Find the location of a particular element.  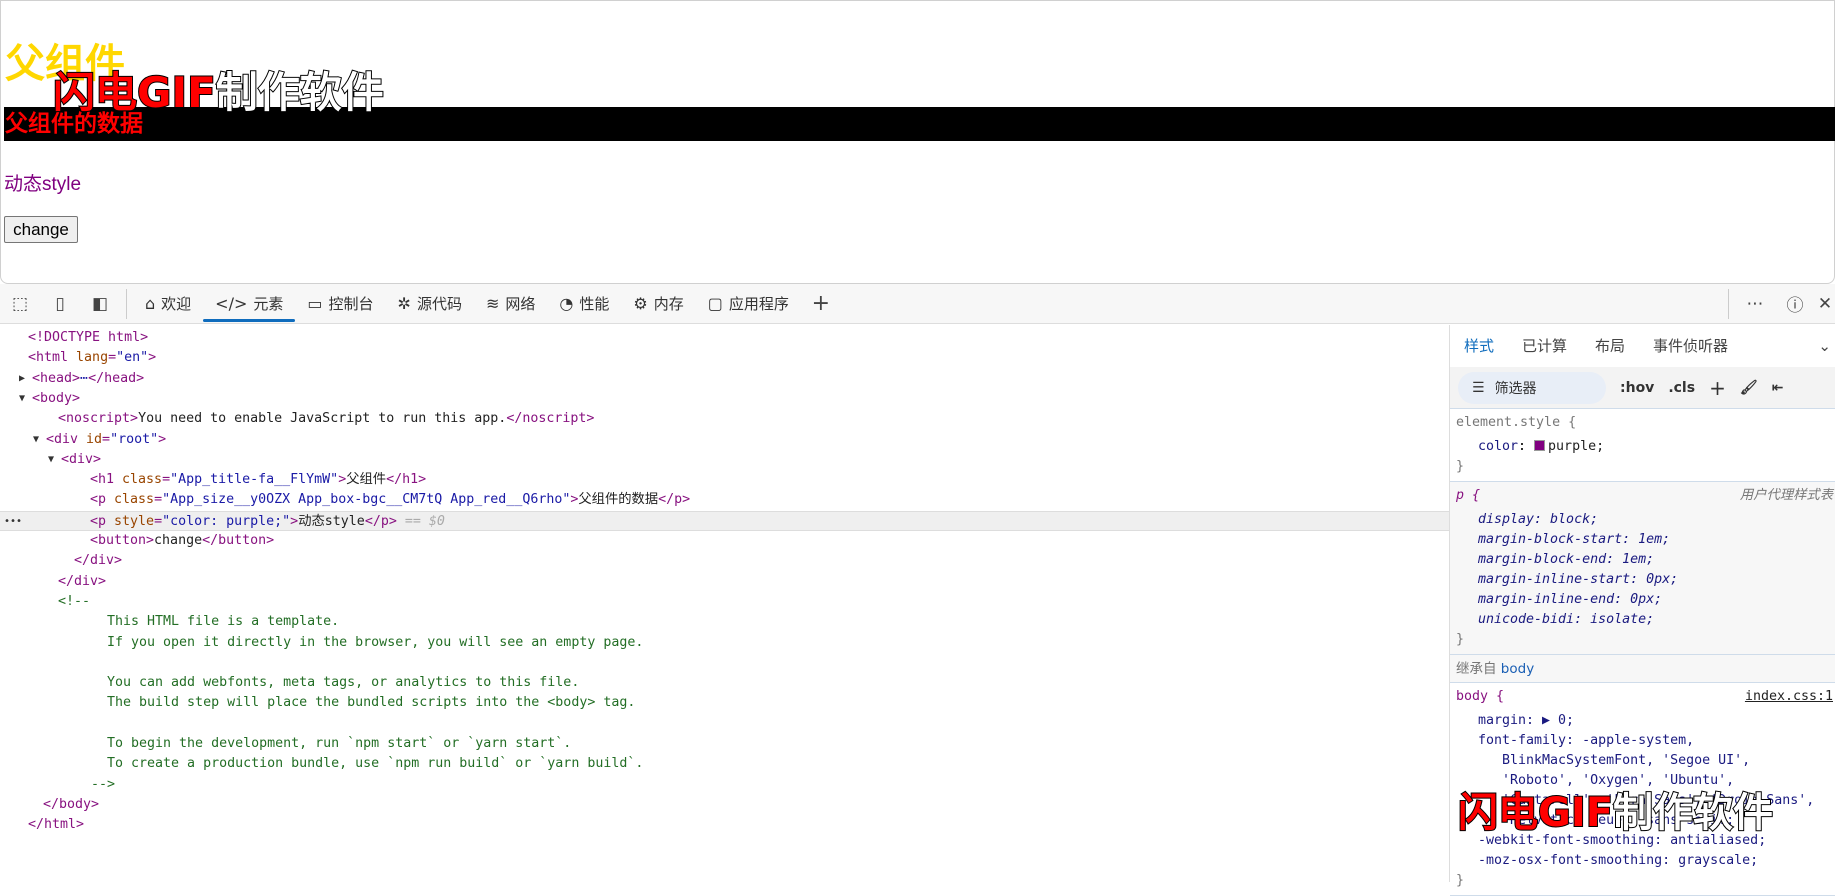

tab-styles: 样式 is located at coordinates (1479, 346).